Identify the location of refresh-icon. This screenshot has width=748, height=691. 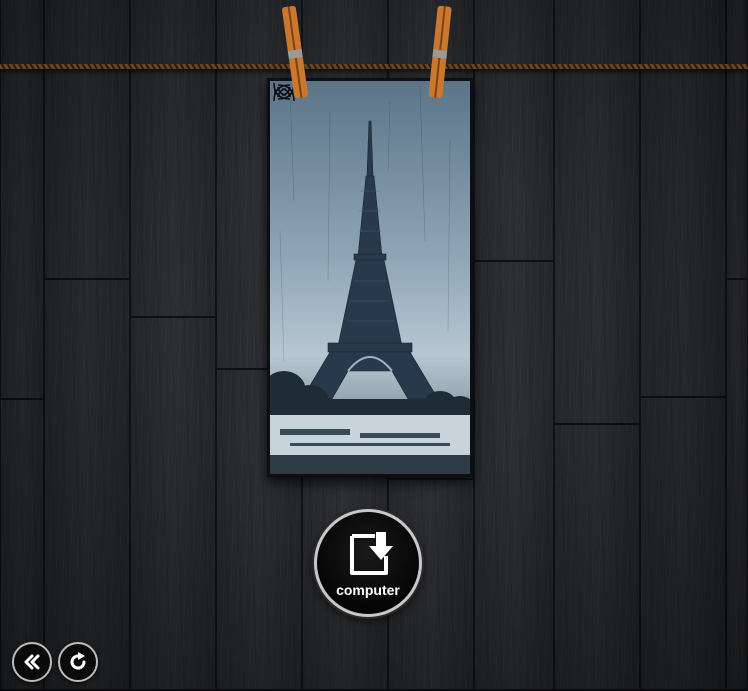
(78, 661).